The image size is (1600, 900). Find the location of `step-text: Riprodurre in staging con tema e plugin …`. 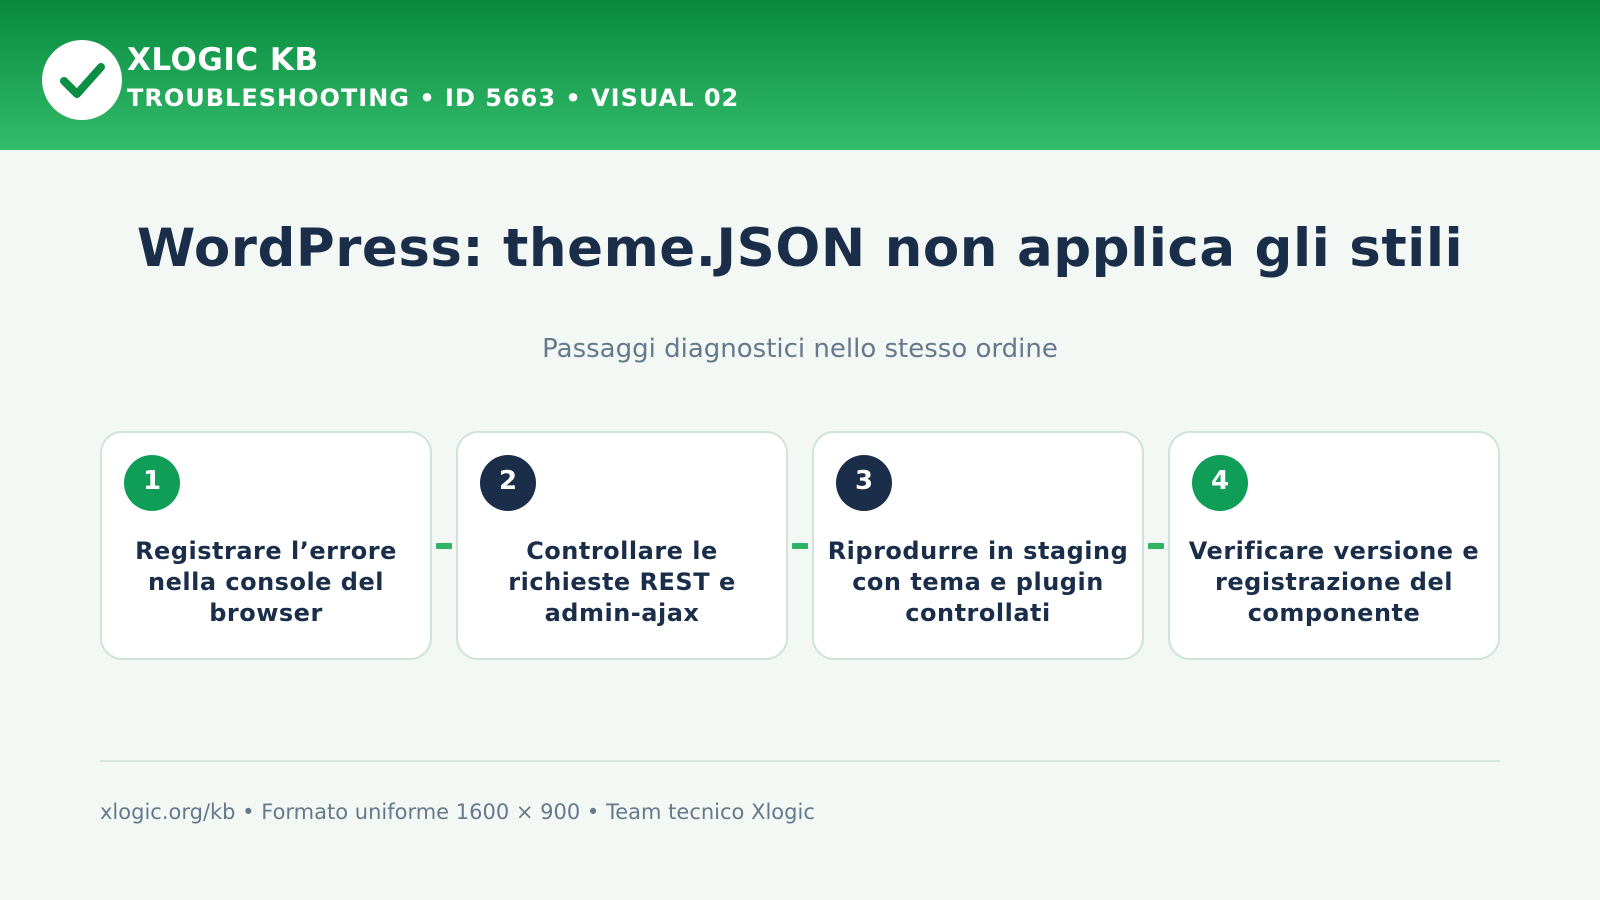

step-text: Riprodurre in staging con tema e plugin … is located at coordinates (978, 581).